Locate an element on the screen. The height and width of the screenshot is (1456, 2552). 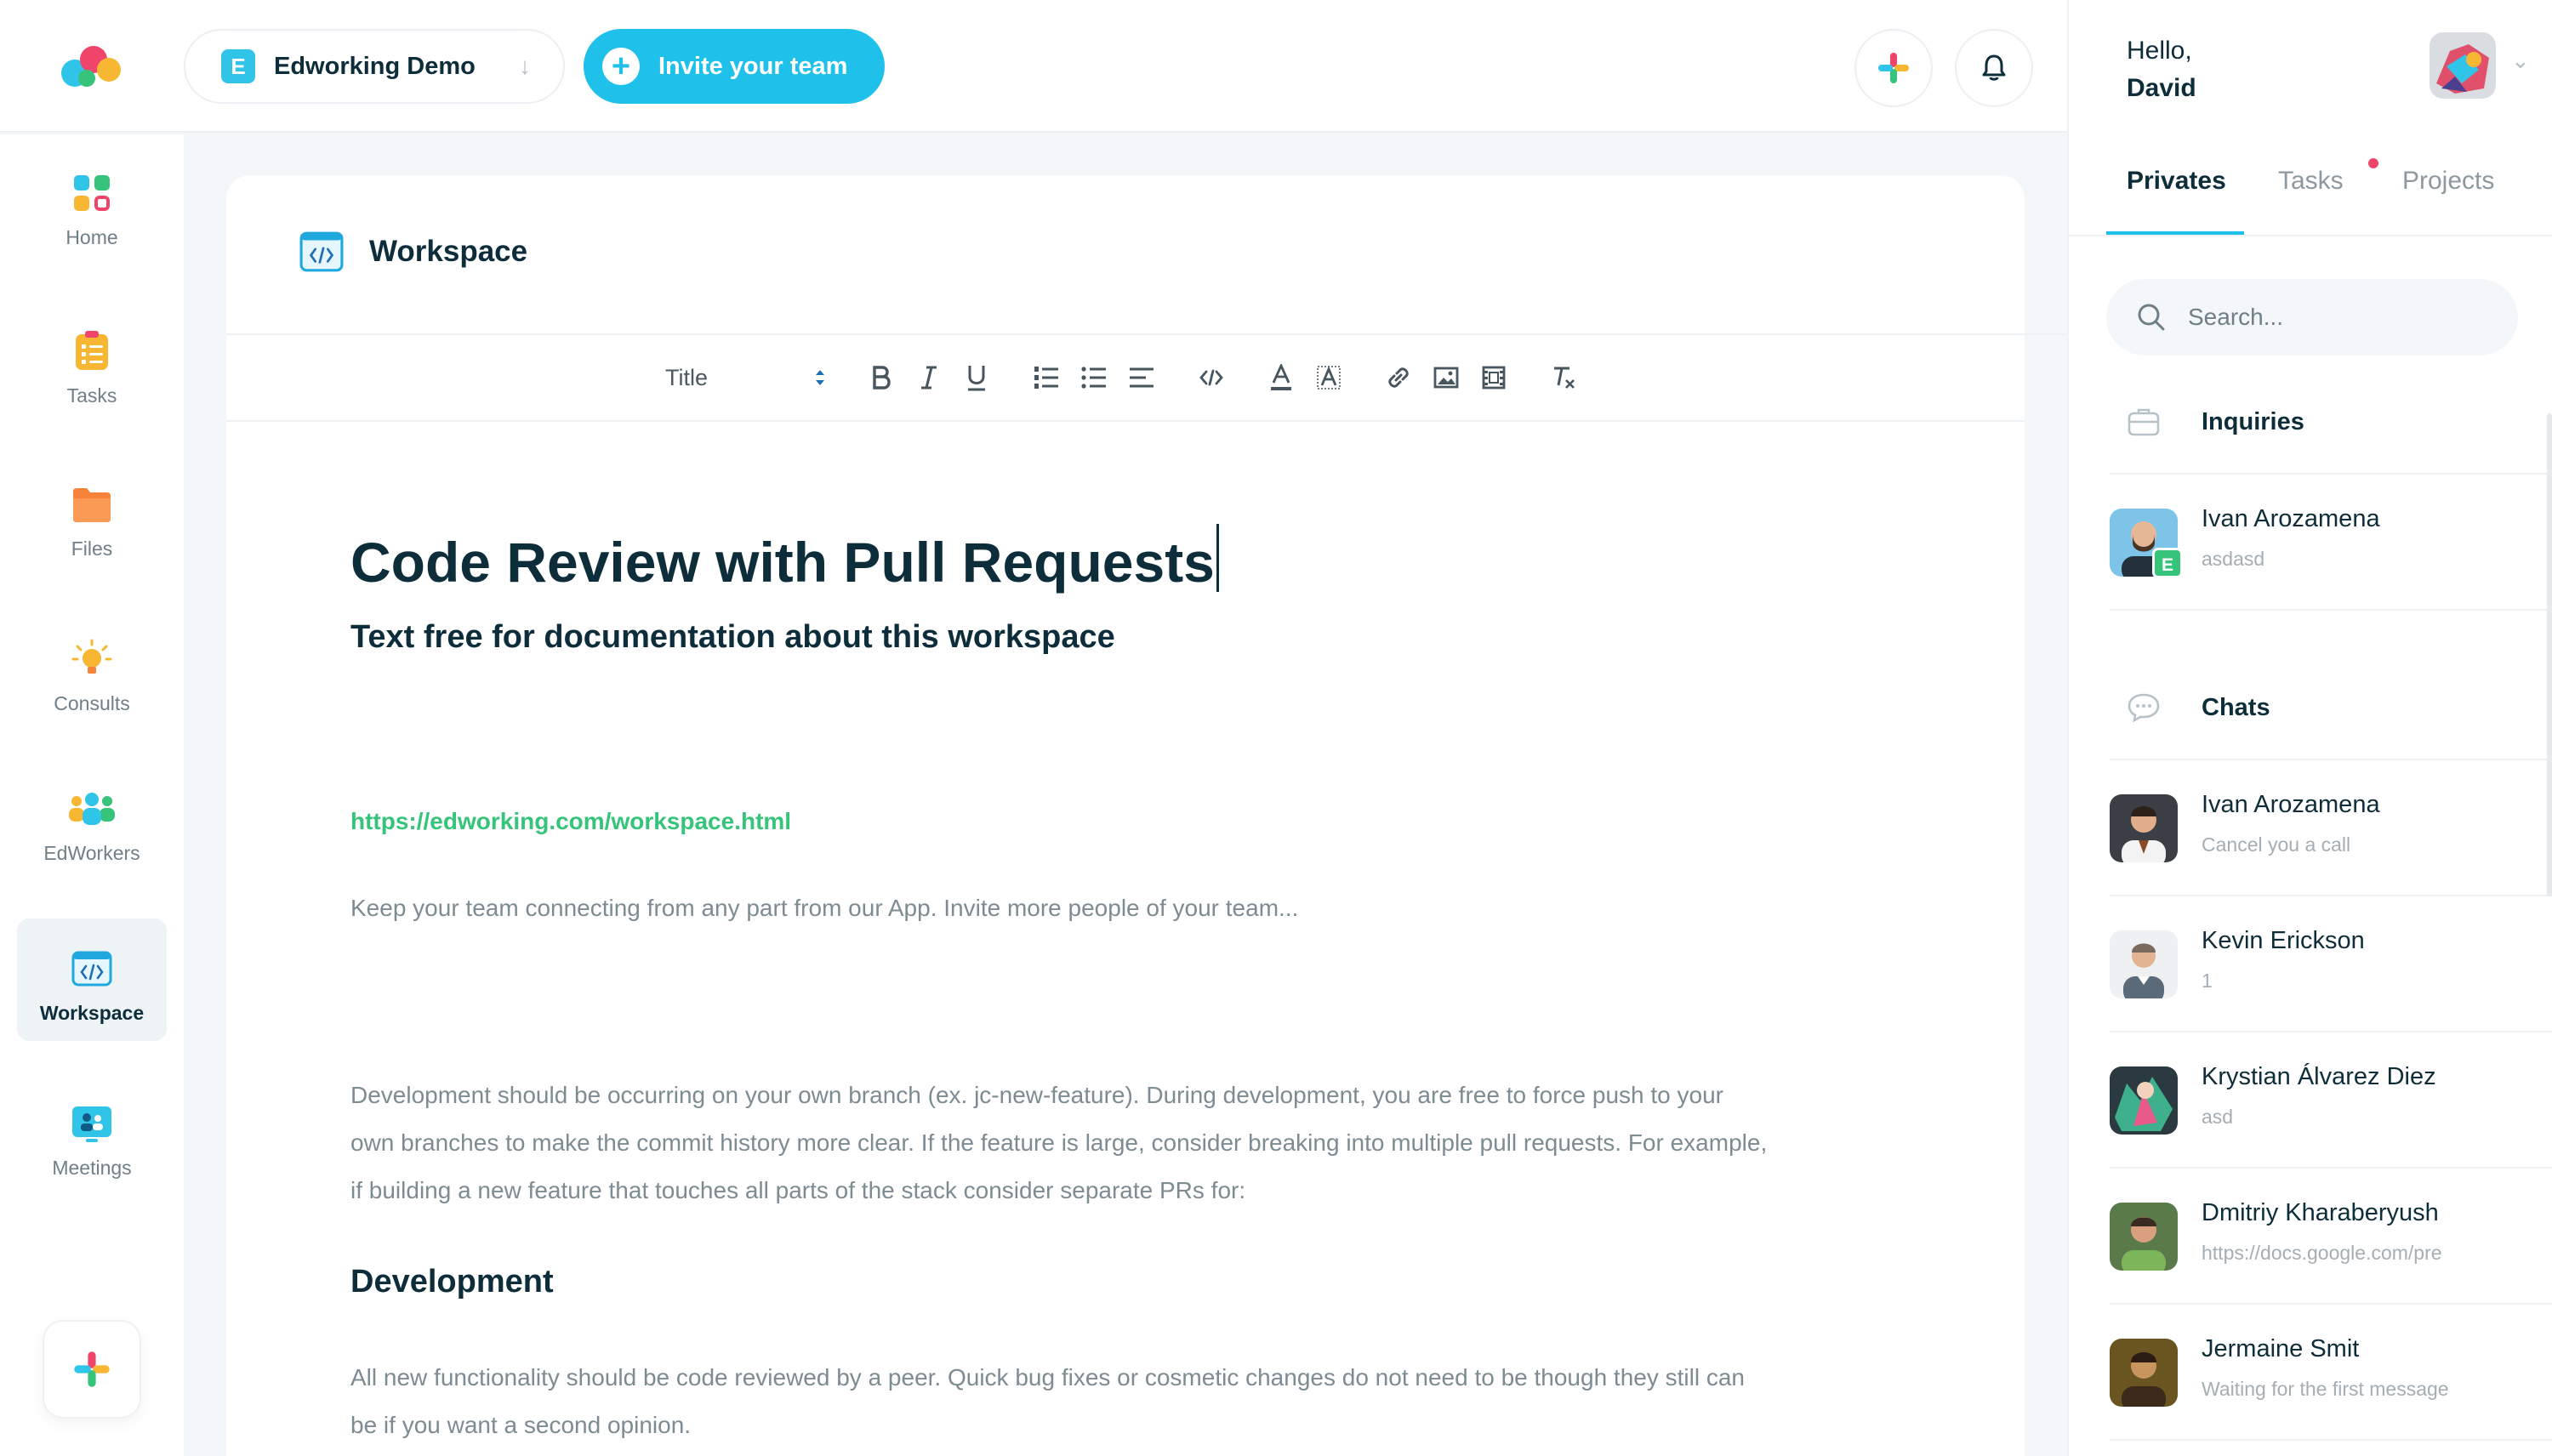
bold-button is located at coordinates (882, 377).